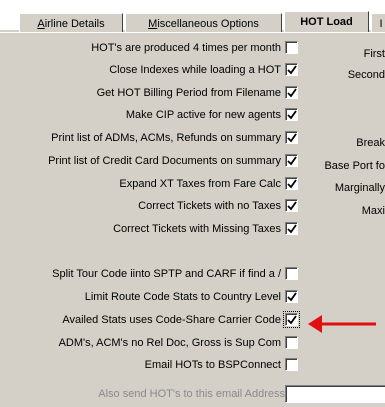  What do you see at coordinates (342, 324) in the screenshot?
I see `red-arrow-annotation` at bounding box center [342, 324].